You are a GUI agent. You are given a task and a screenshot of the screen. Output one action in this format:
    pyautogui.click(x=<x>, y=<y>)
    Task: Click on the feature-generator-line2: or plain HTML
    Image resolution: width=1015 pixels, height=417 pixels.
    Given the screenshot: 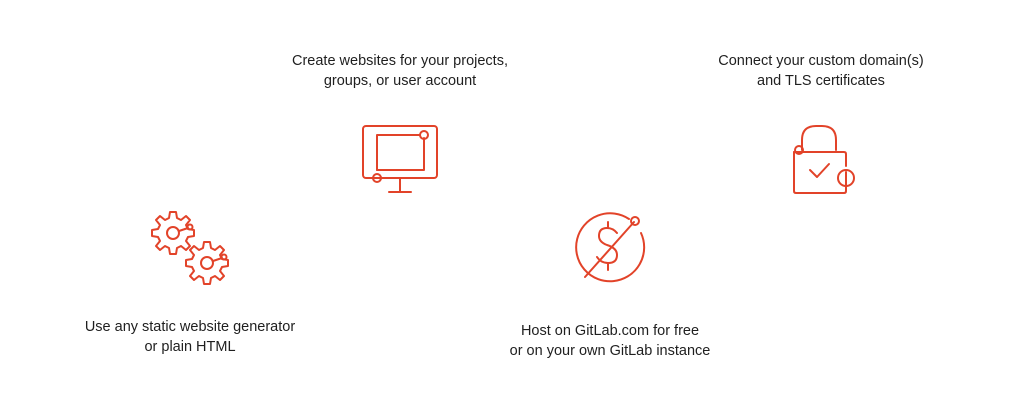 What is the action you would take?
    pyautogui.click(x=190, y=347)
    